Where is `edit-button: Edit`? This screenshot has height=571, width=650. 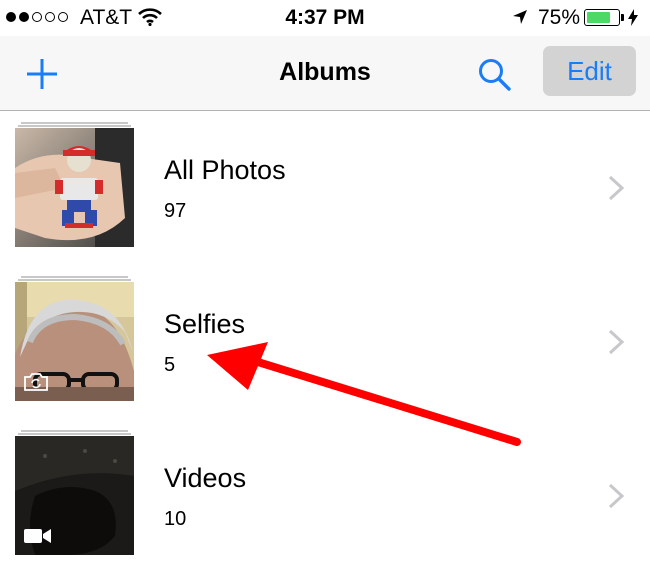
edit-button: Edit is located at coordinates (589, 71).